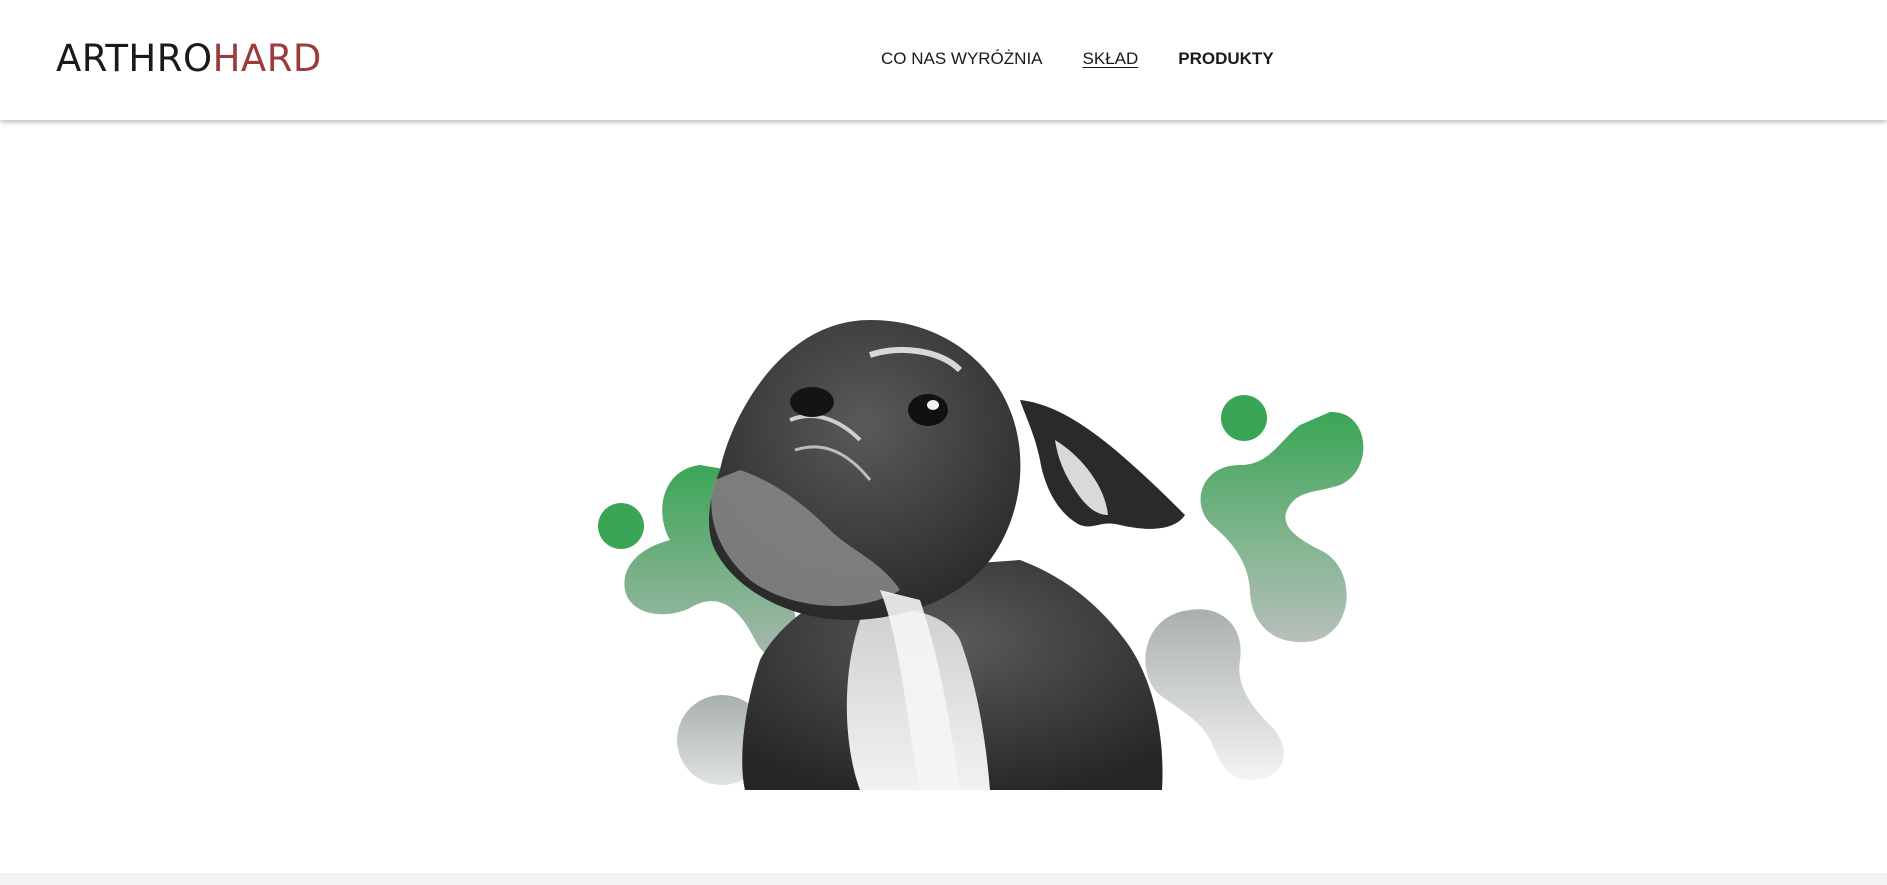  Describe the element at coordinates (1111, 59) in the screenshot. I see `nav-link-sklad: SKŁAD` at that location.